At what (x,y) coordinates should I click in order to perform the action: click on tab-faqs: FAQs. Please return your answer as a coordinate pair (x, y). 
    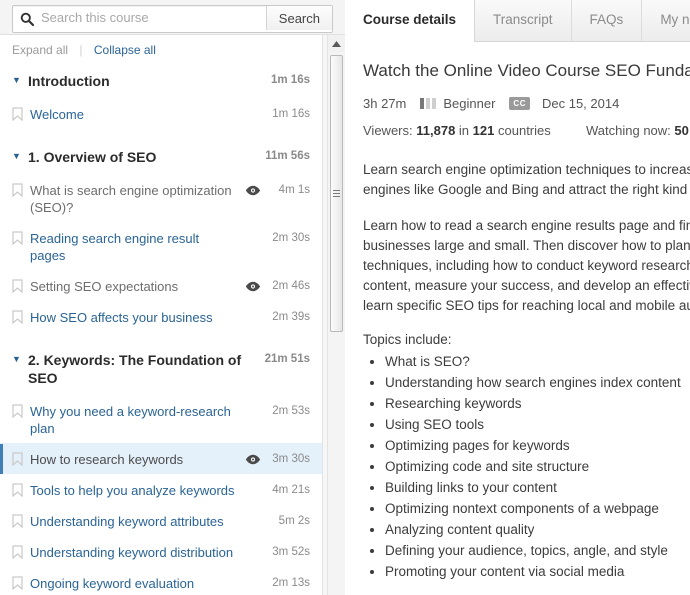
    Looking at the image, I should click on (607, 20).